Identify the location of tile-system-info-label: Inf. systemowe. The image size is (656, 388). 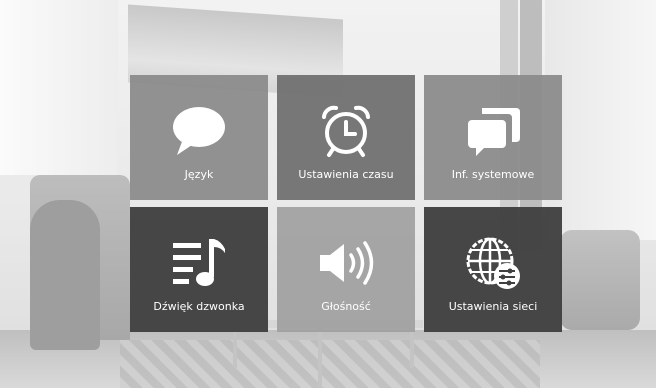
(493, 174).